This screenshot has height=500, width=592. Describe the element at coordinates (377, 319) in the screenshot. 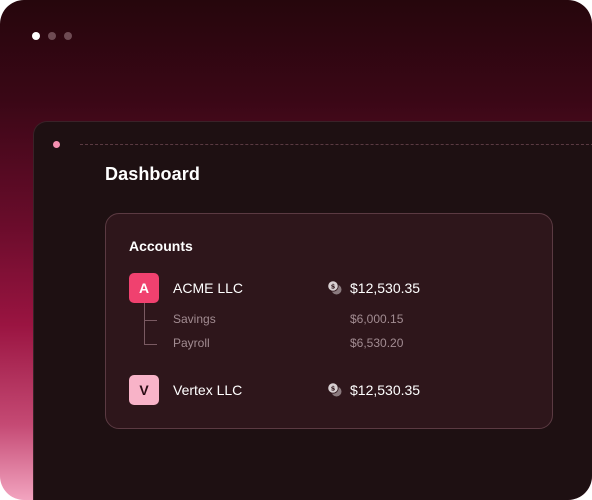

I see `sub-account-balance: $6,000.15` at that location.